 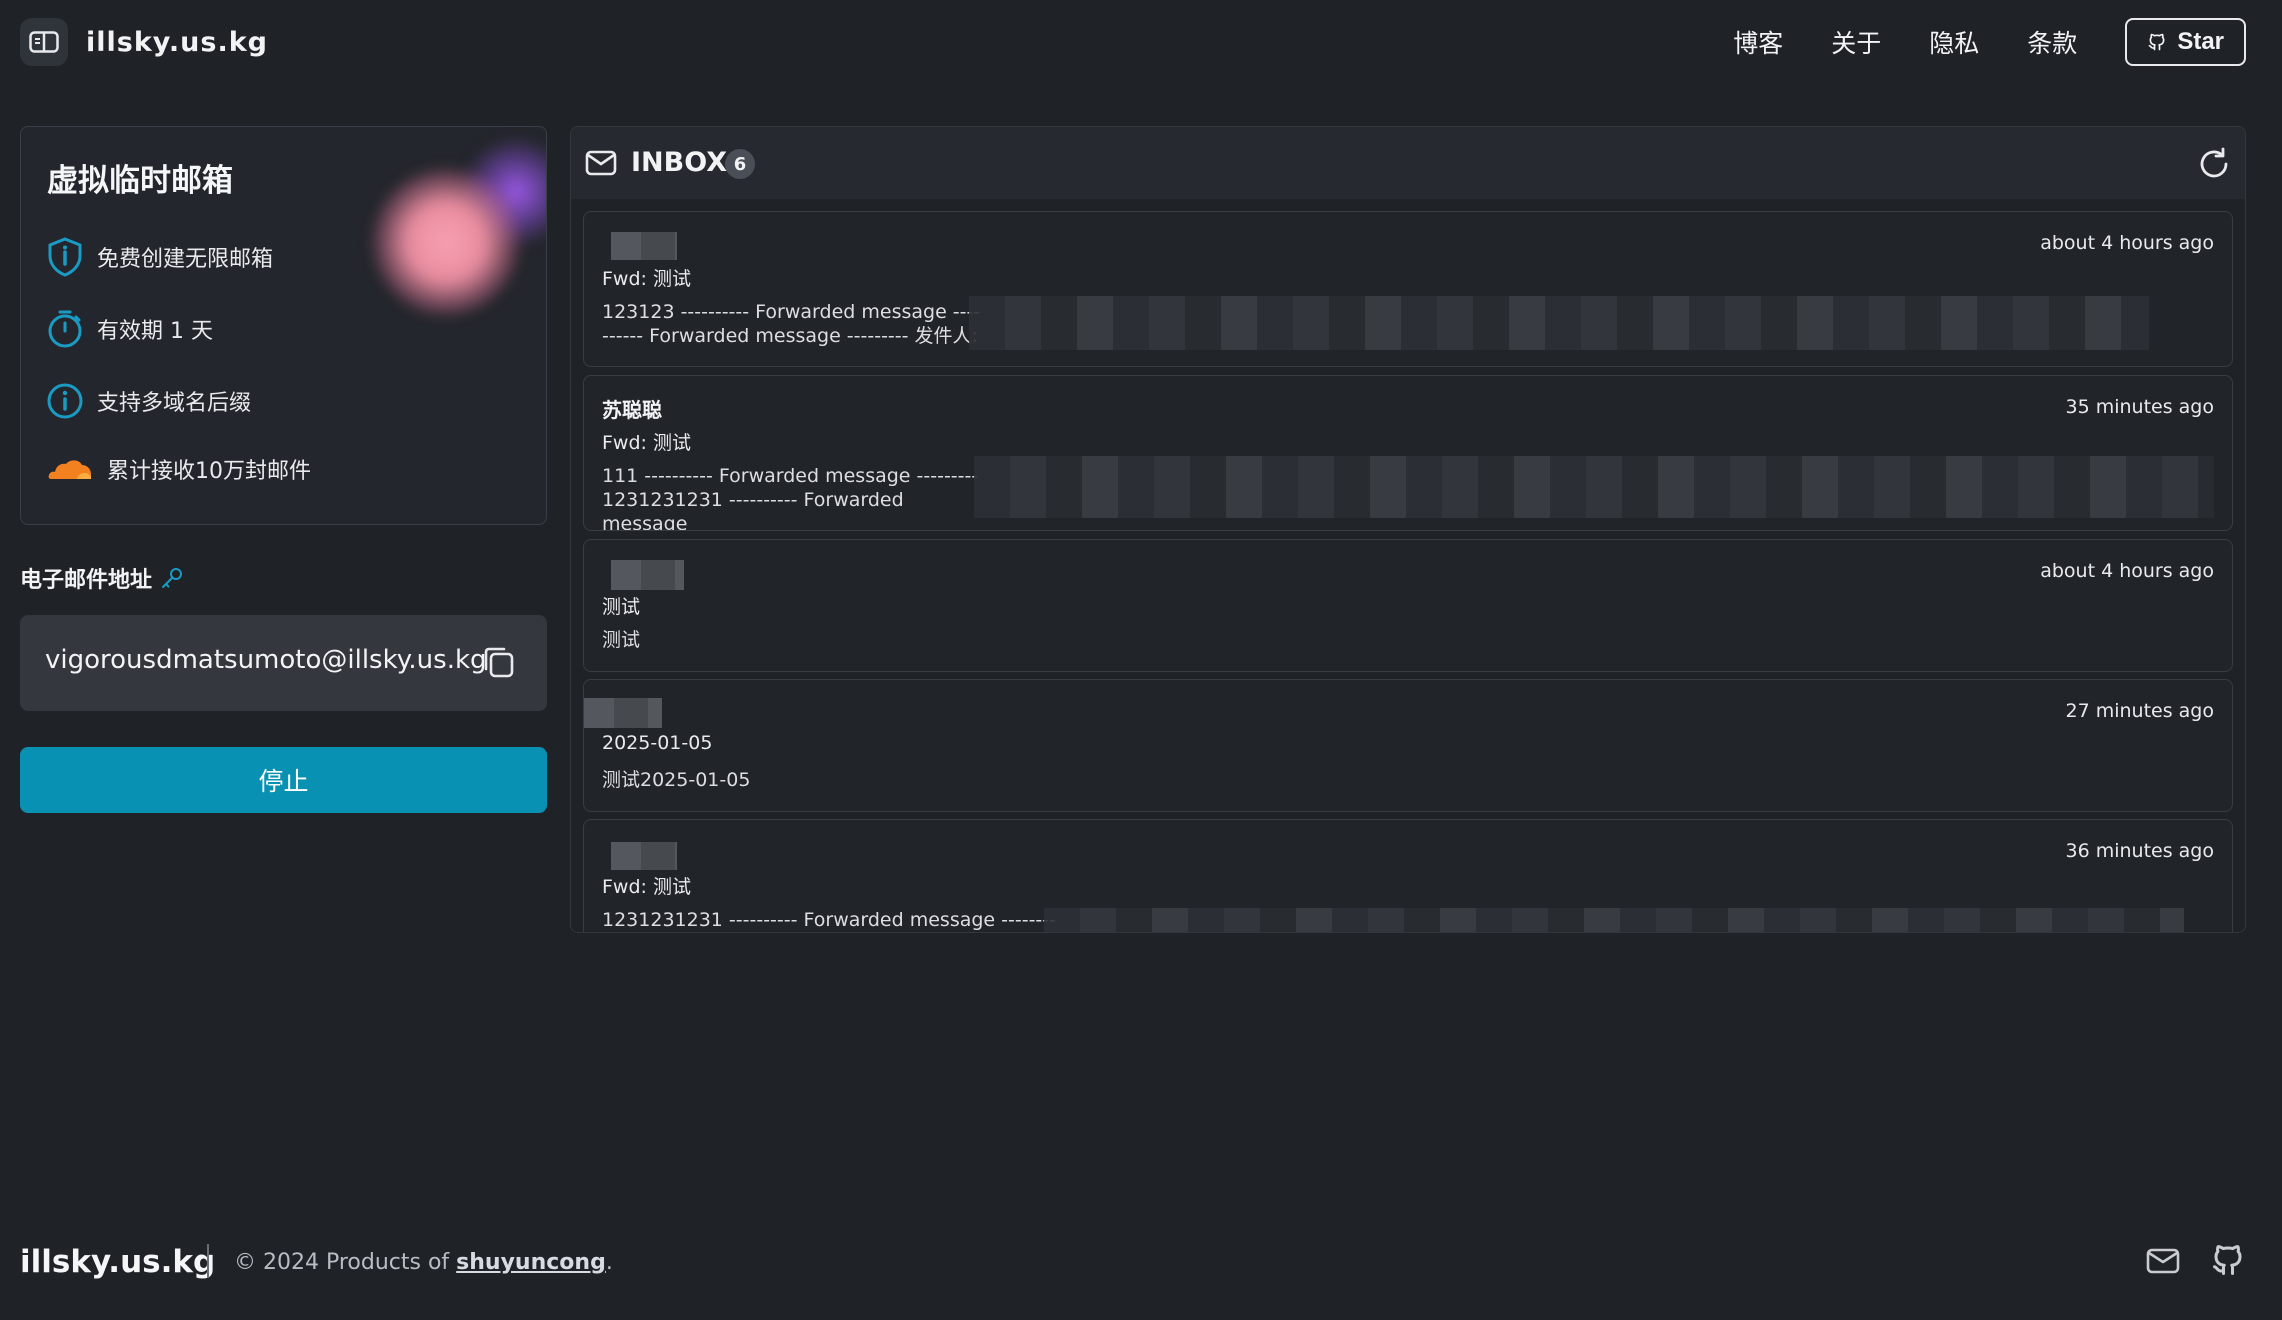 What do you see at coordinates (632, 410) in the screenshot?
I see `message-sender: 苏聪聪` at bounding box center [632, 410].